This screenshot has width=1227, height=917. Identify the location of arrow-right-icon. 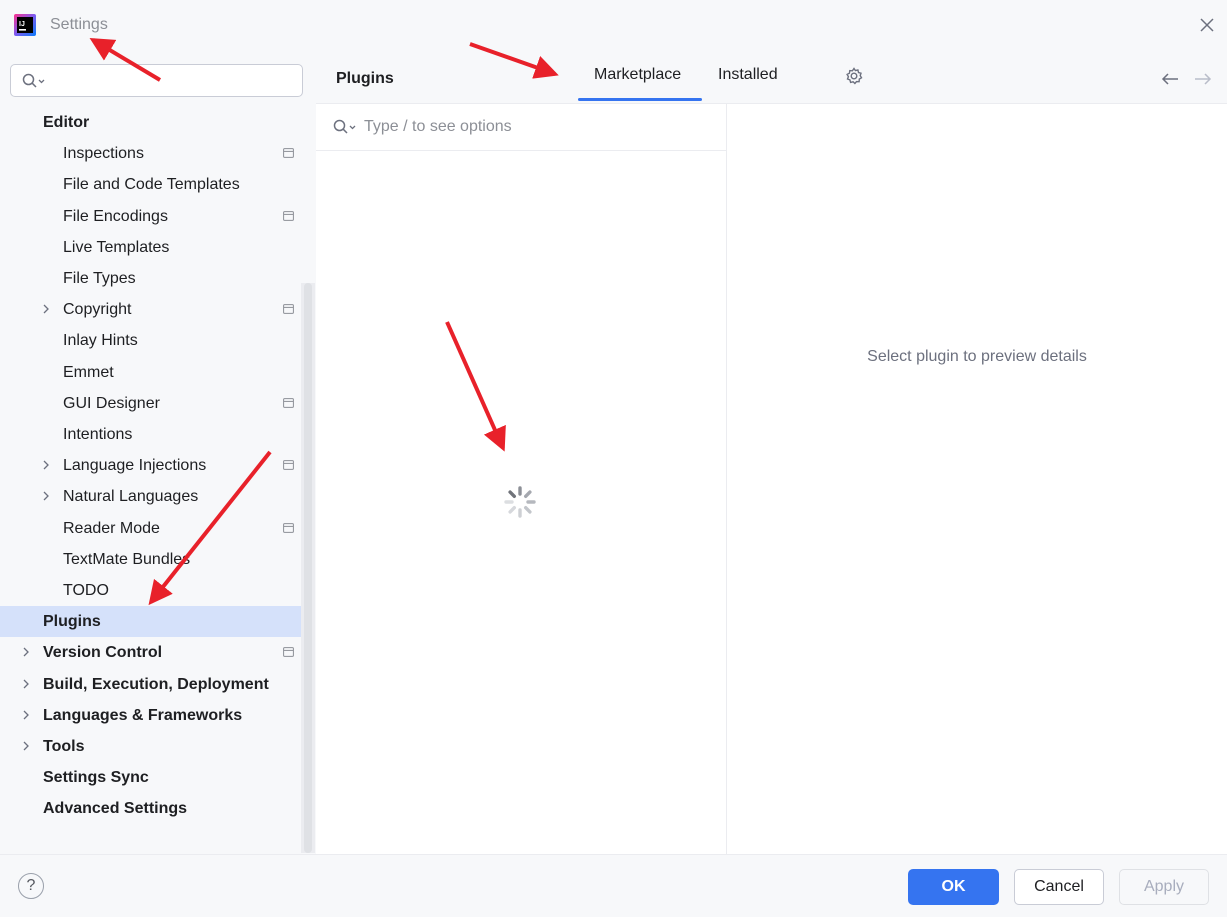
(1203, 79).